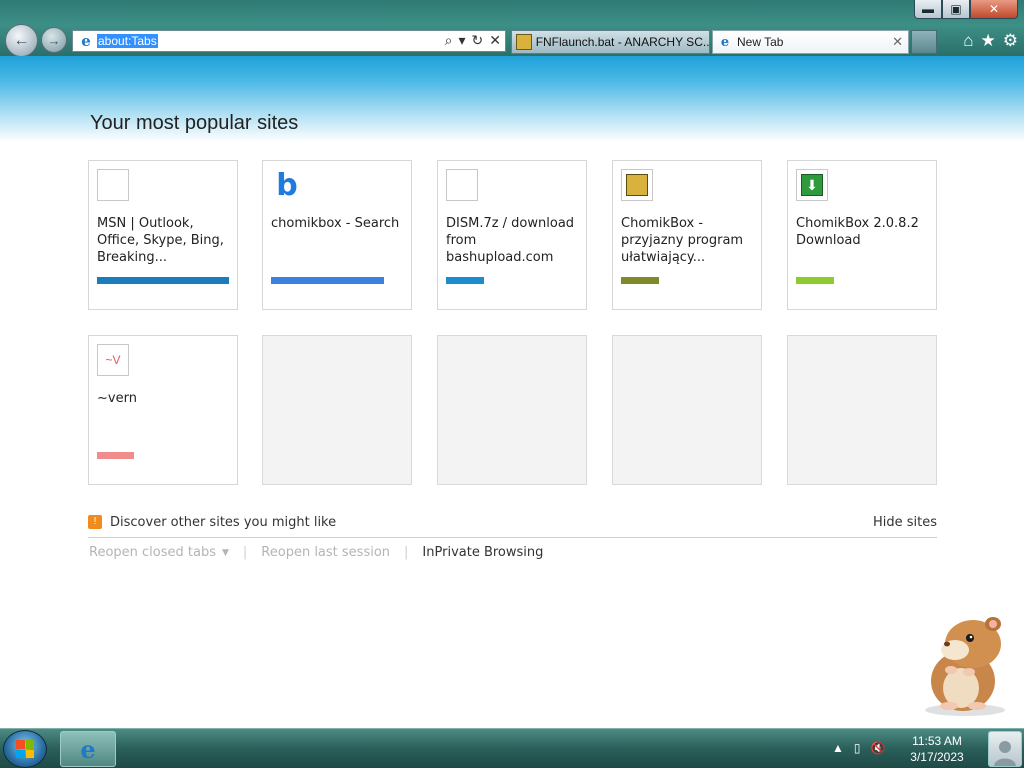 The height and width of the screenshot is (768, 1024). I want to click on reopen-closed-tabs-link: Reopen closed tabs, so click(152, 552).